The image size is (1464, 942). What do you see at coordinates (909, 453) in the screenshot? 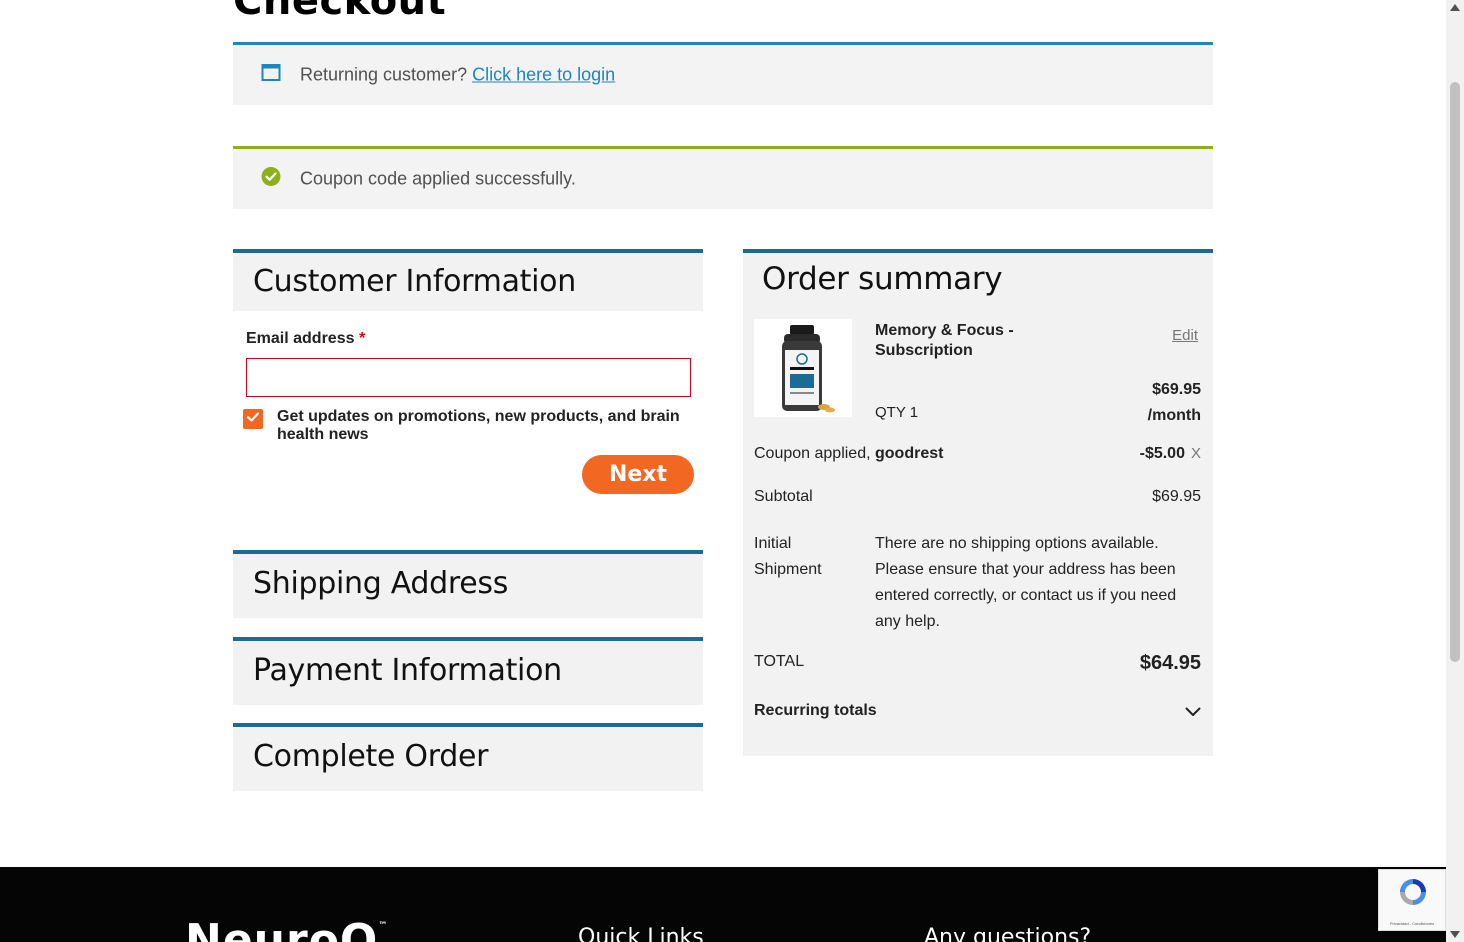
I see `coupon-code: goodrest` at bounding box center [909, 453].